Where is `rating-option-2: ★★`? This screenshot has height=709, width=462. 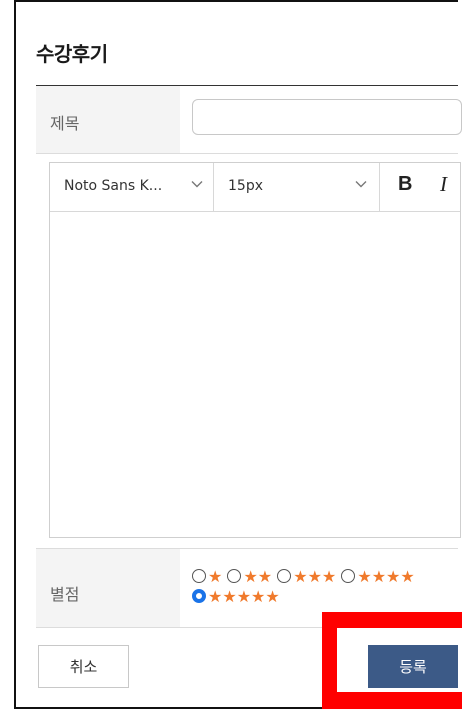 rating-option-2: ★★ is located at coordinates (249, 576).